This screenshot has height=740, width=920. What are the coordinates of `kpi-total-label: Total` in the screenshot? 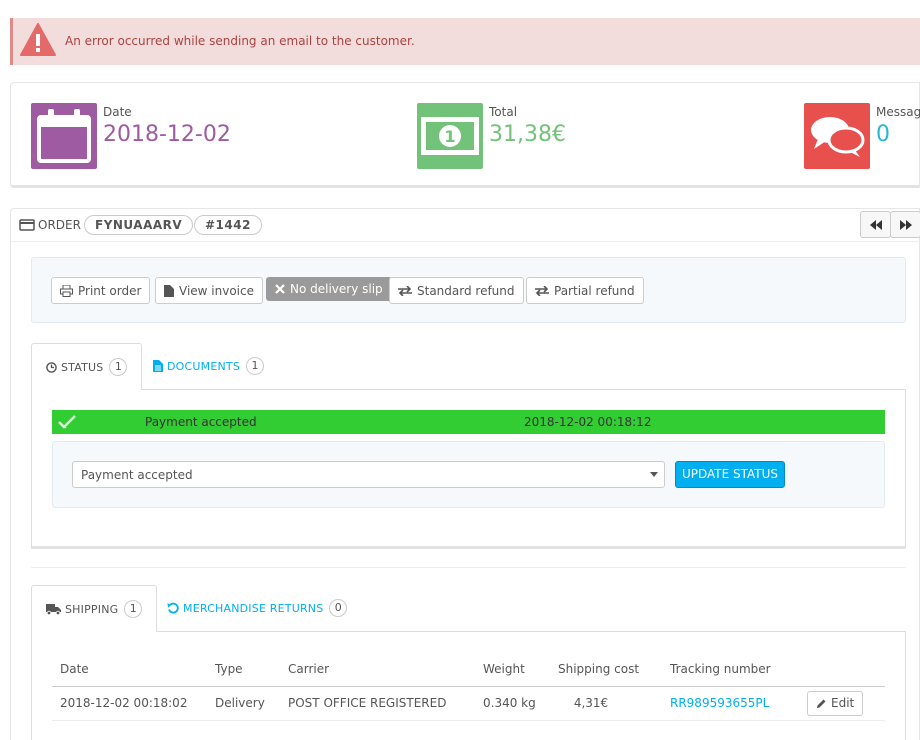 It's located at (503, 112).